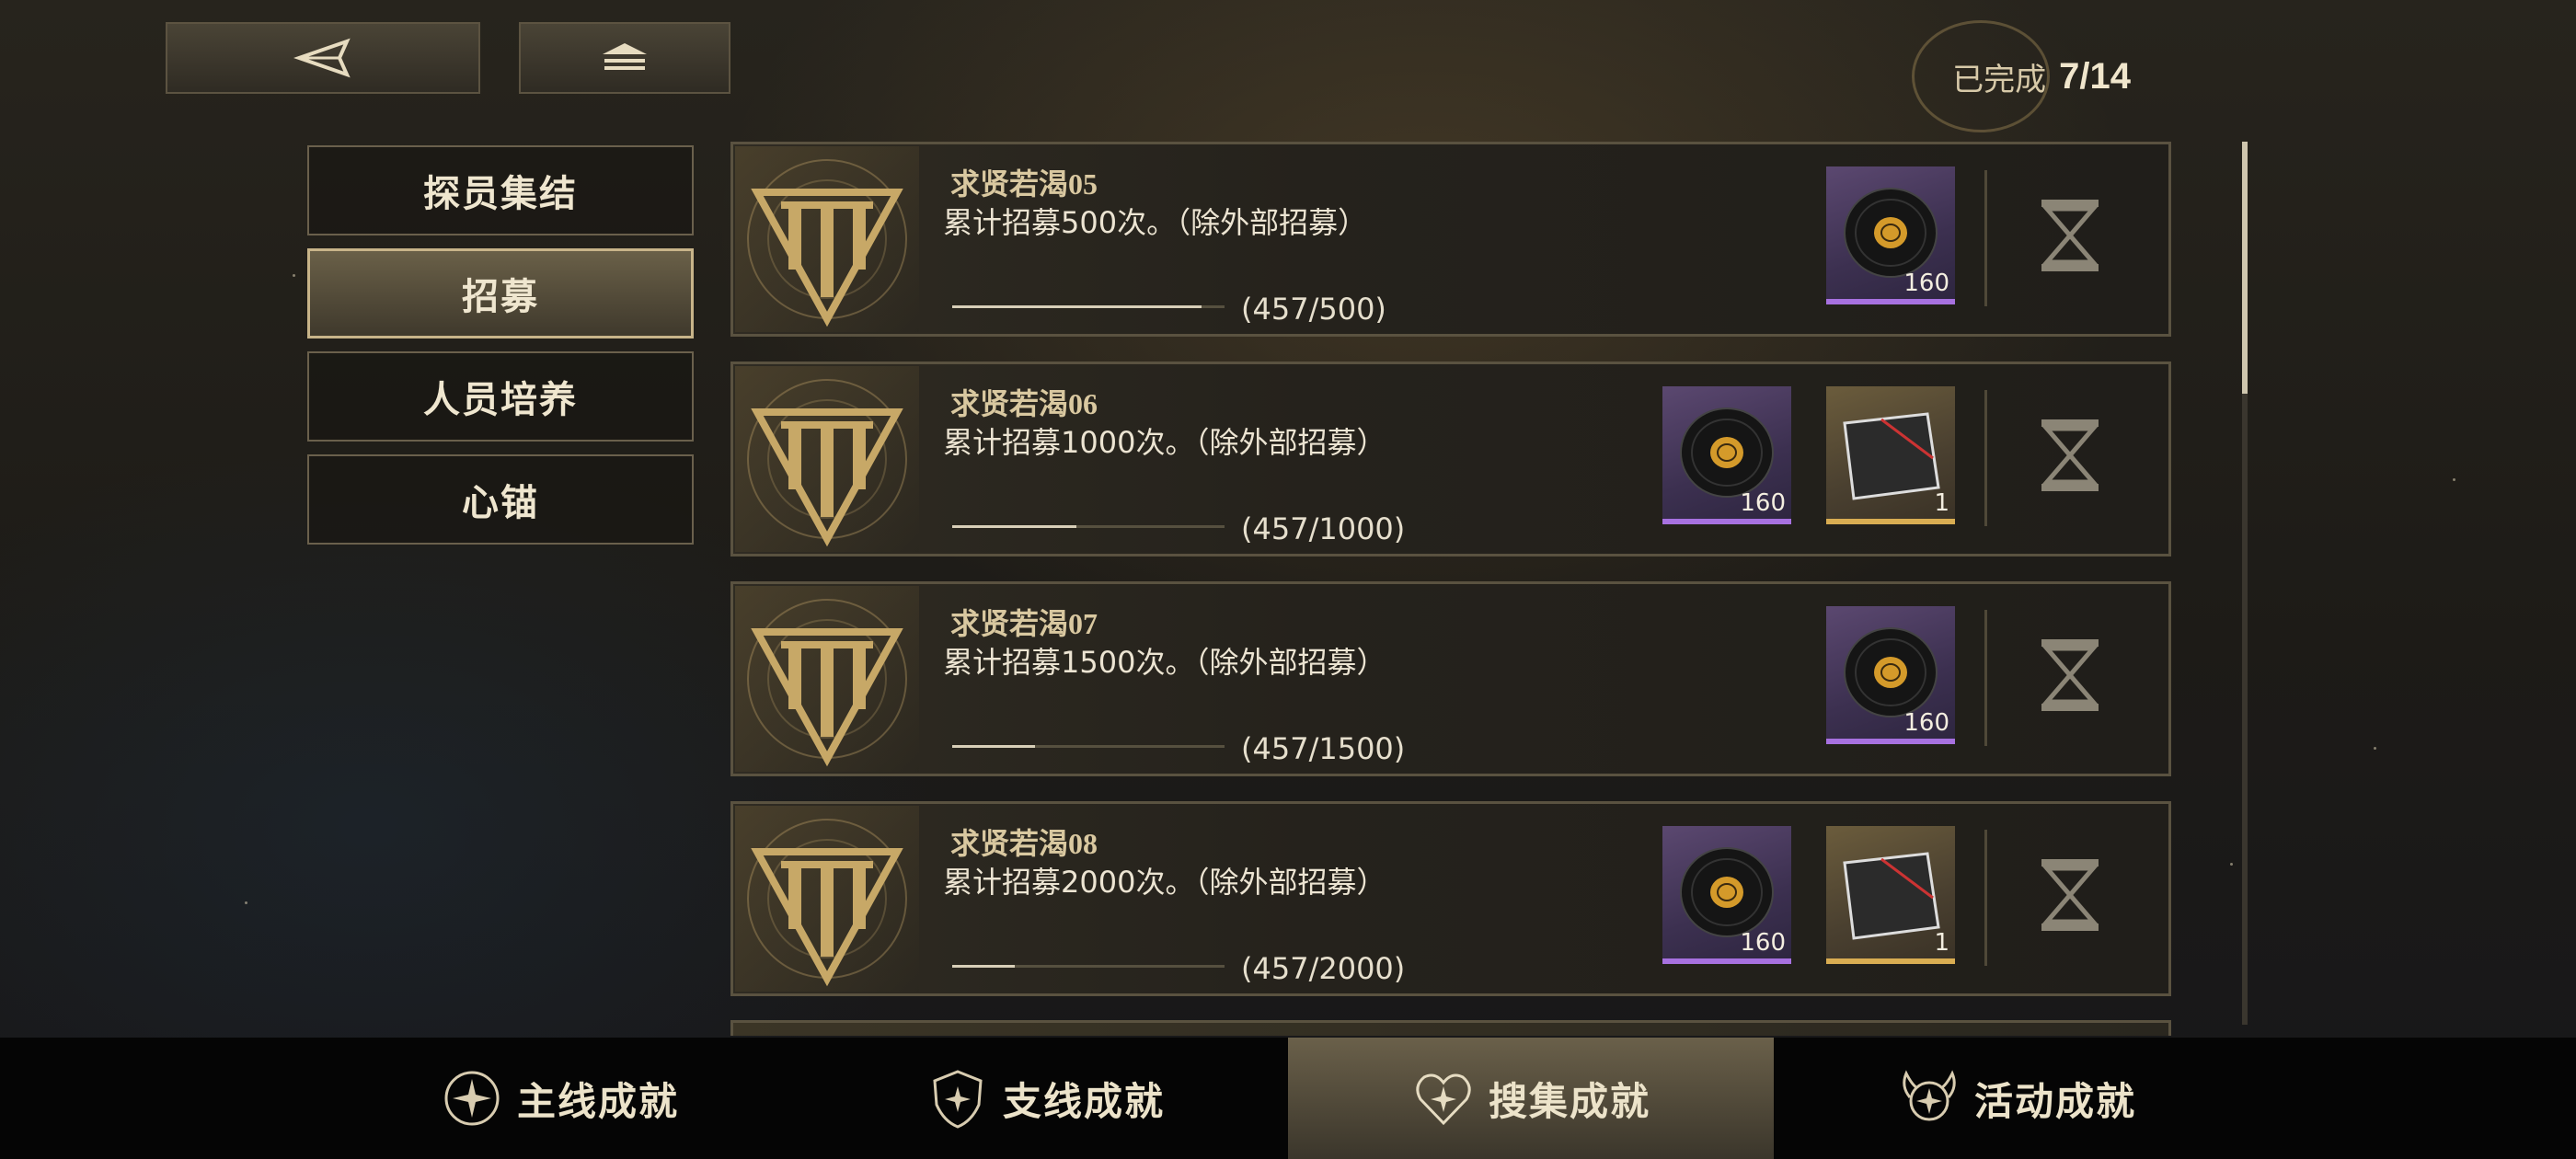  I want to click on tab-label: 支线成就, so click(1083, 1102).